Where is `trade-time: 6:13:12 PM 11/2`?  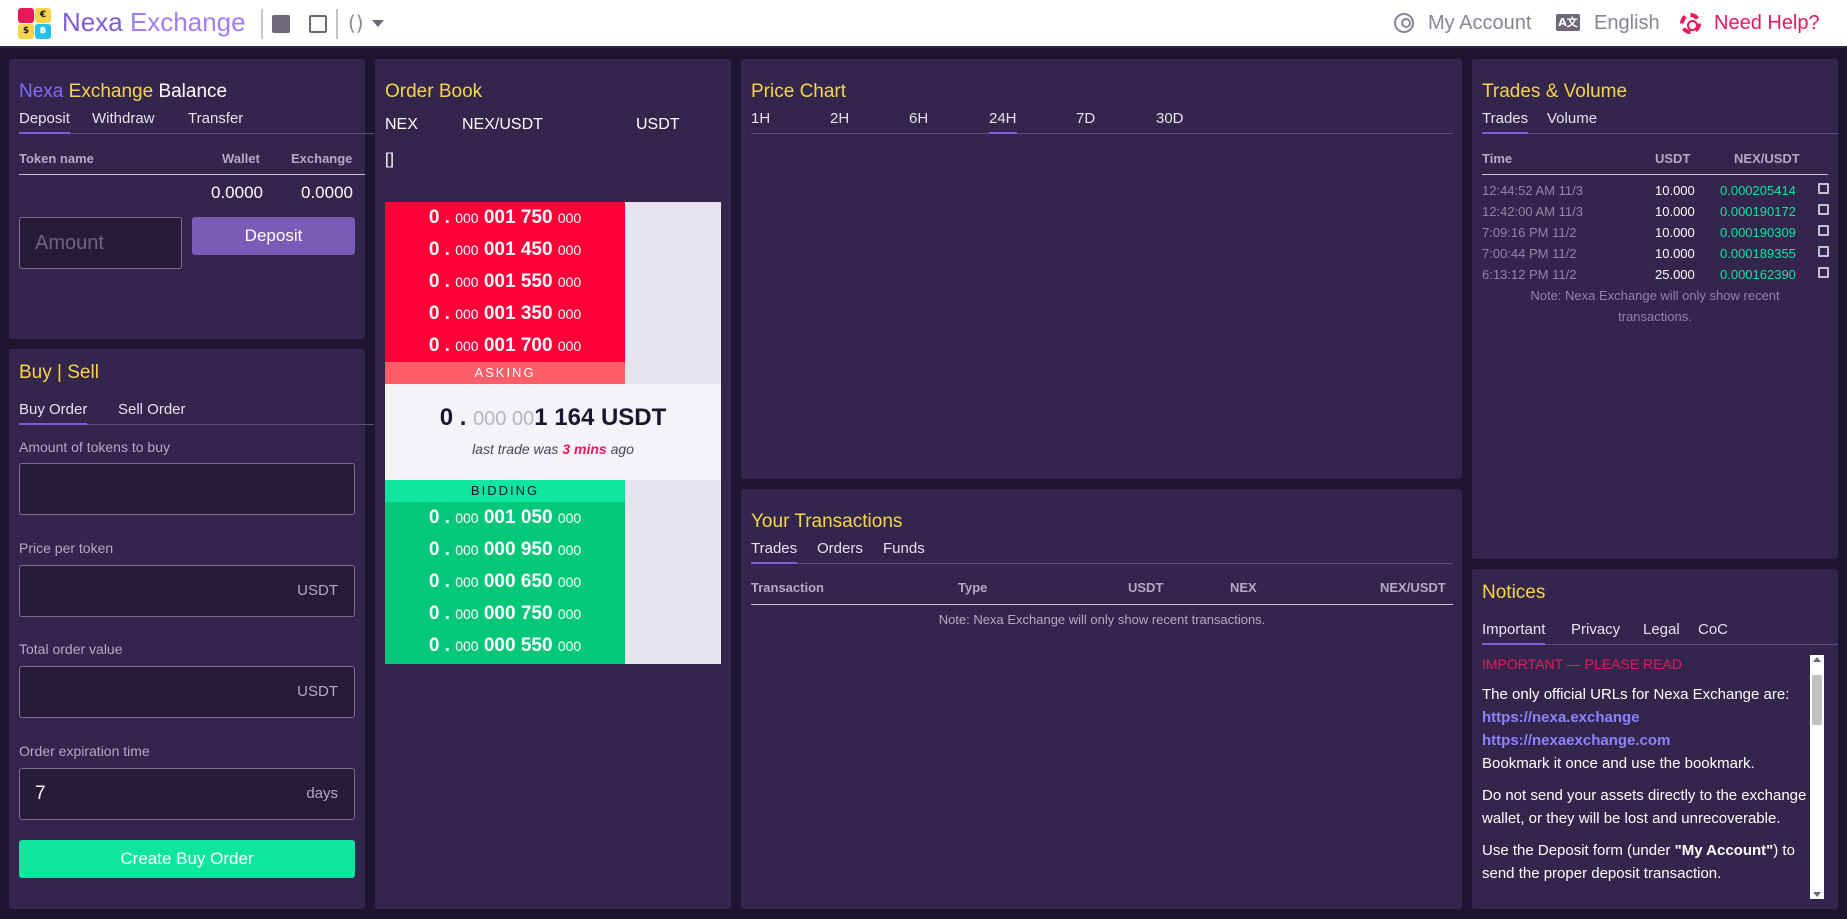 trade-time: 6:13:12 PM 11/2 is located at coordinates (1529, 274).